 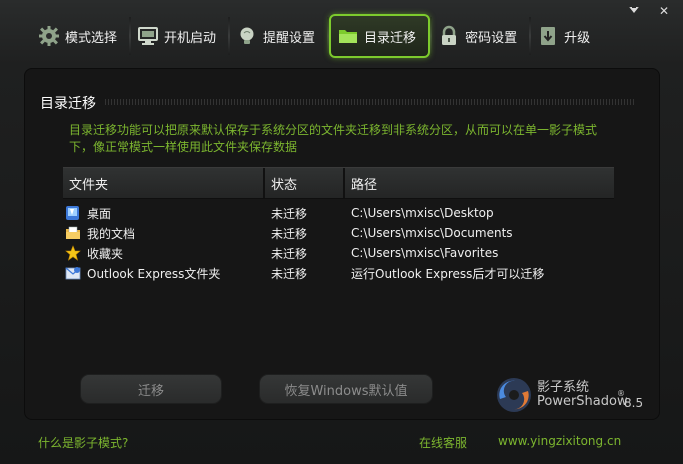 What do you see at coordinates (73, 253) in the screenshot?
I see `star-icon` at bounding box center [73, 253].